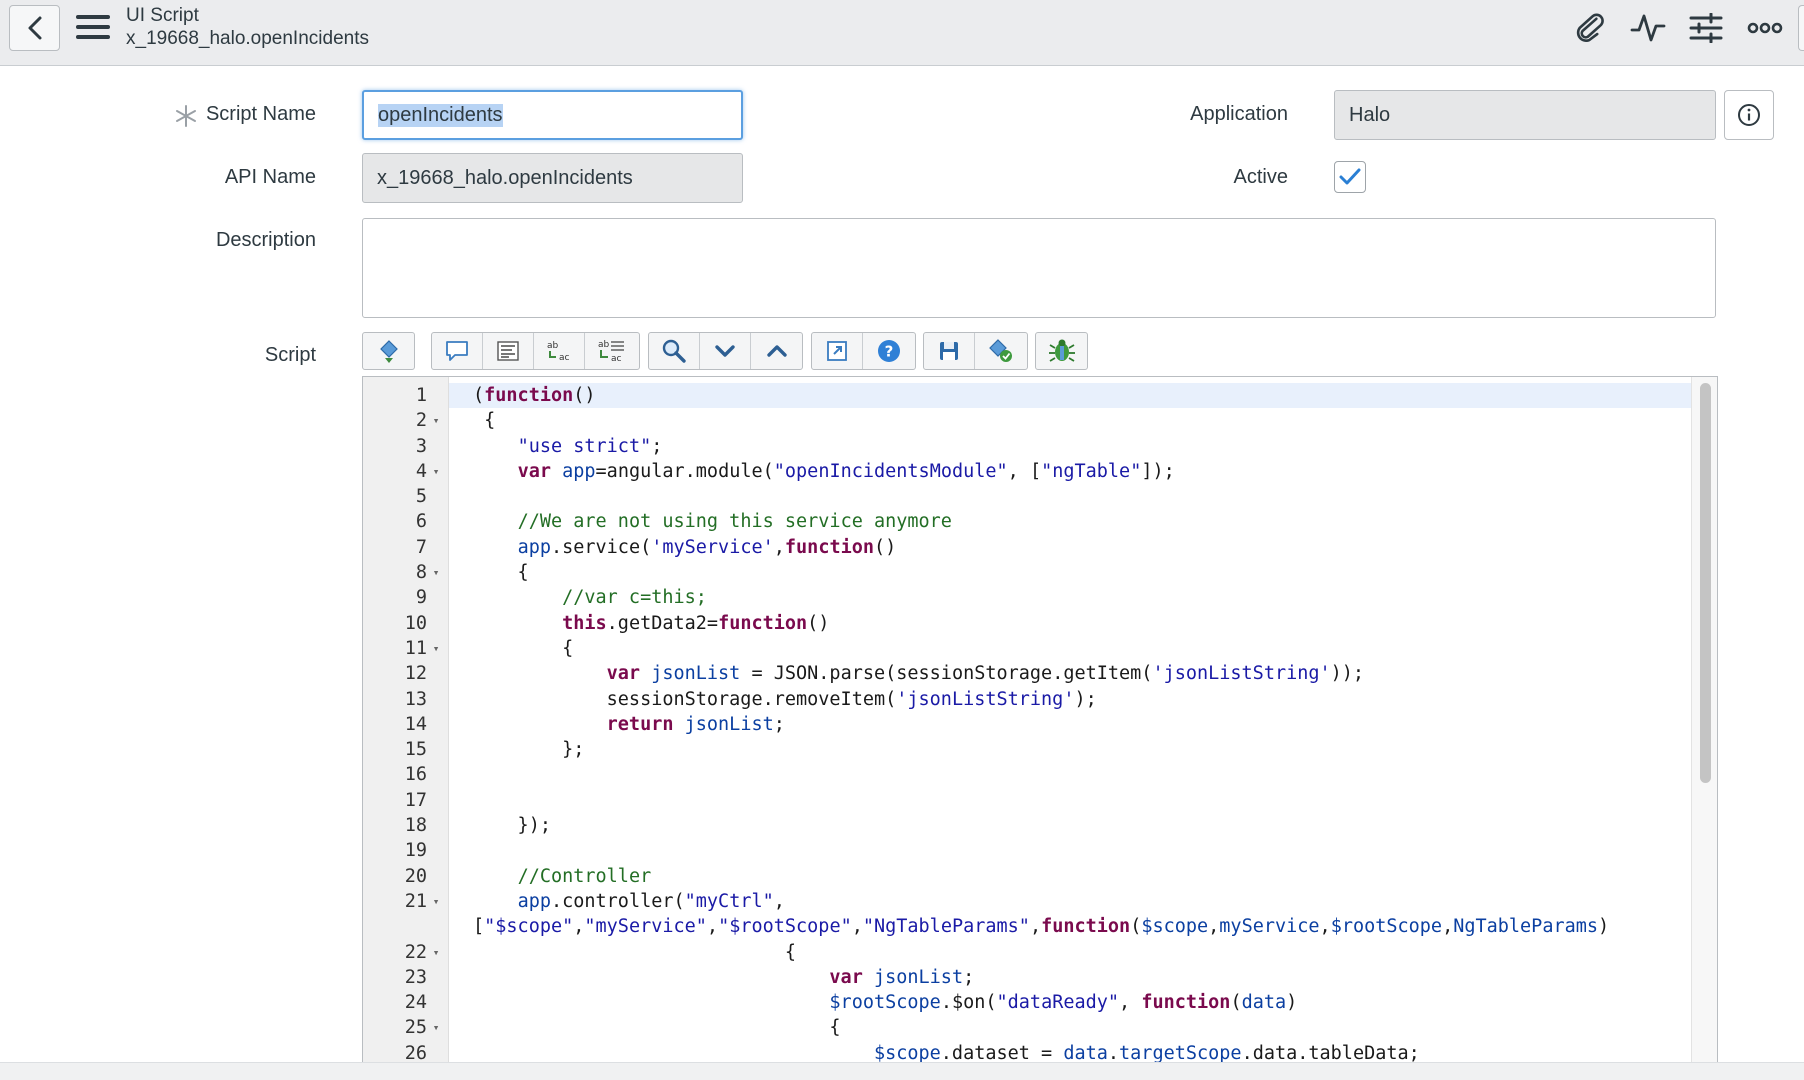  What do you see at coordinates (837, 351) in the screenshot?
I see `fullscreen-button` at bounding box center [837, 351].